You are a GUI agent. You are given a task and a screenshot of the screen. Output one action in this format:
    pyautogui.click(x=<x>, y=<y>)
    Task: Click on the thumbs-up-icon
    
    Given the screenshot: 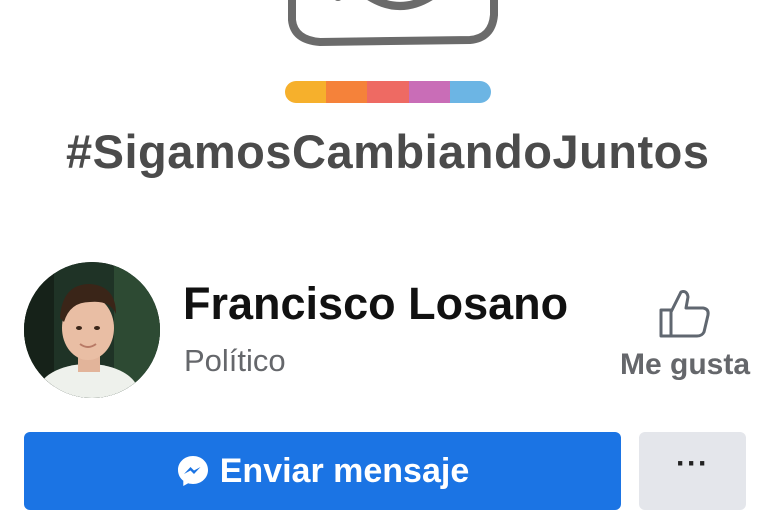 What is the action you would take?
    pyautogui.click(x=684, y=314)
    